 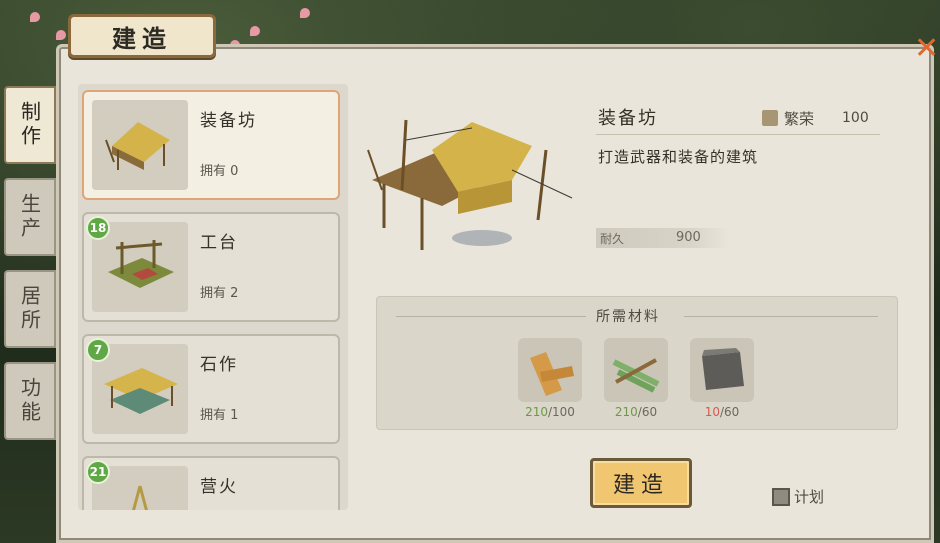 I want to click on plan-label: 计划, so click(x=809, y=497).